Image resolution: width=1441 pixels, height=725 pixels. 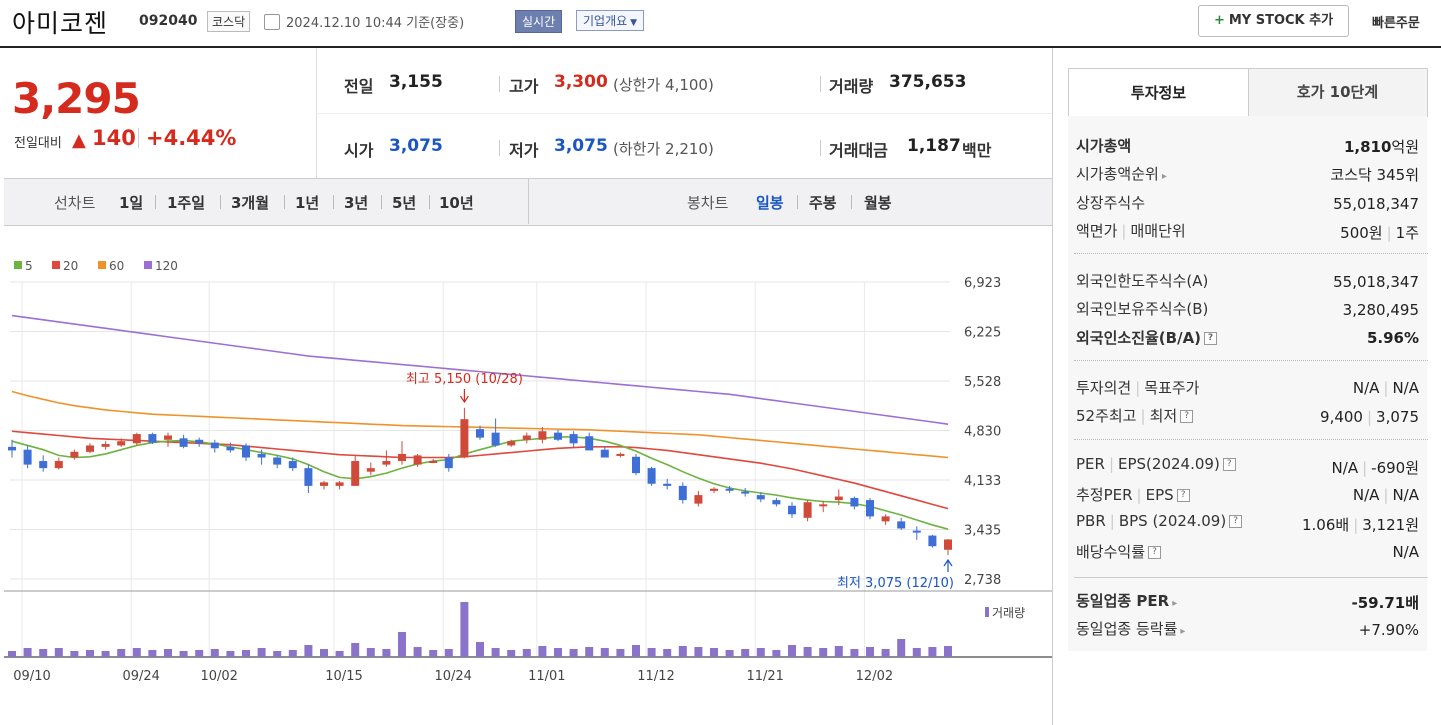 What do you see at coordinates (186, 202) in the screenshot?
I see `period-1w: 1주일` at bounding box center [186, 202].